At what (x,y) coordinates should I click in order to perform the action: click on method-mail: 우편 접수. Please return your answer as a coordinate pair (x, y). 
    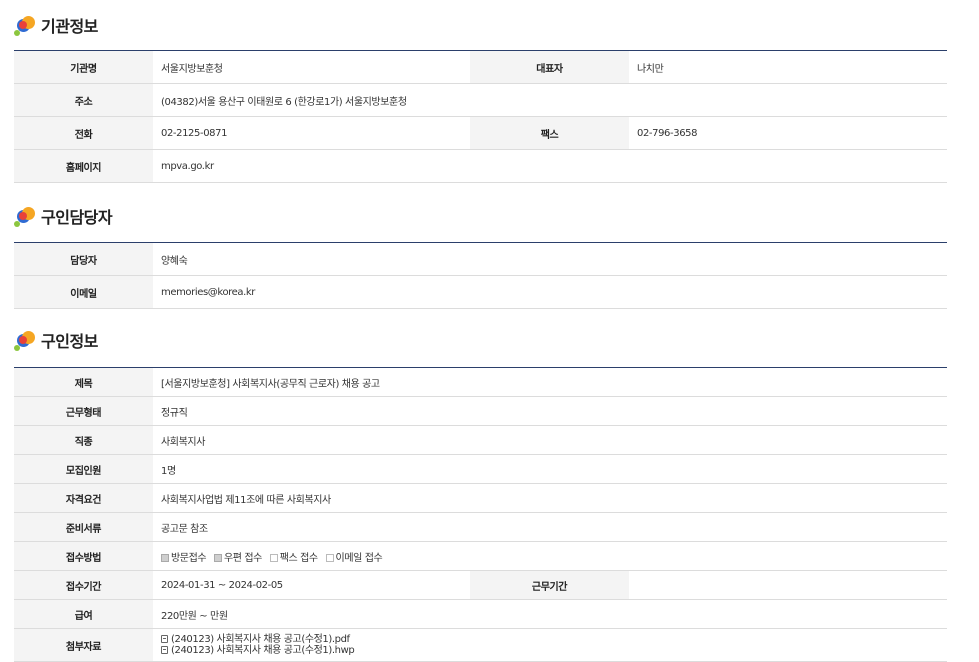
    Looking at the image, I should click on (237, 558).